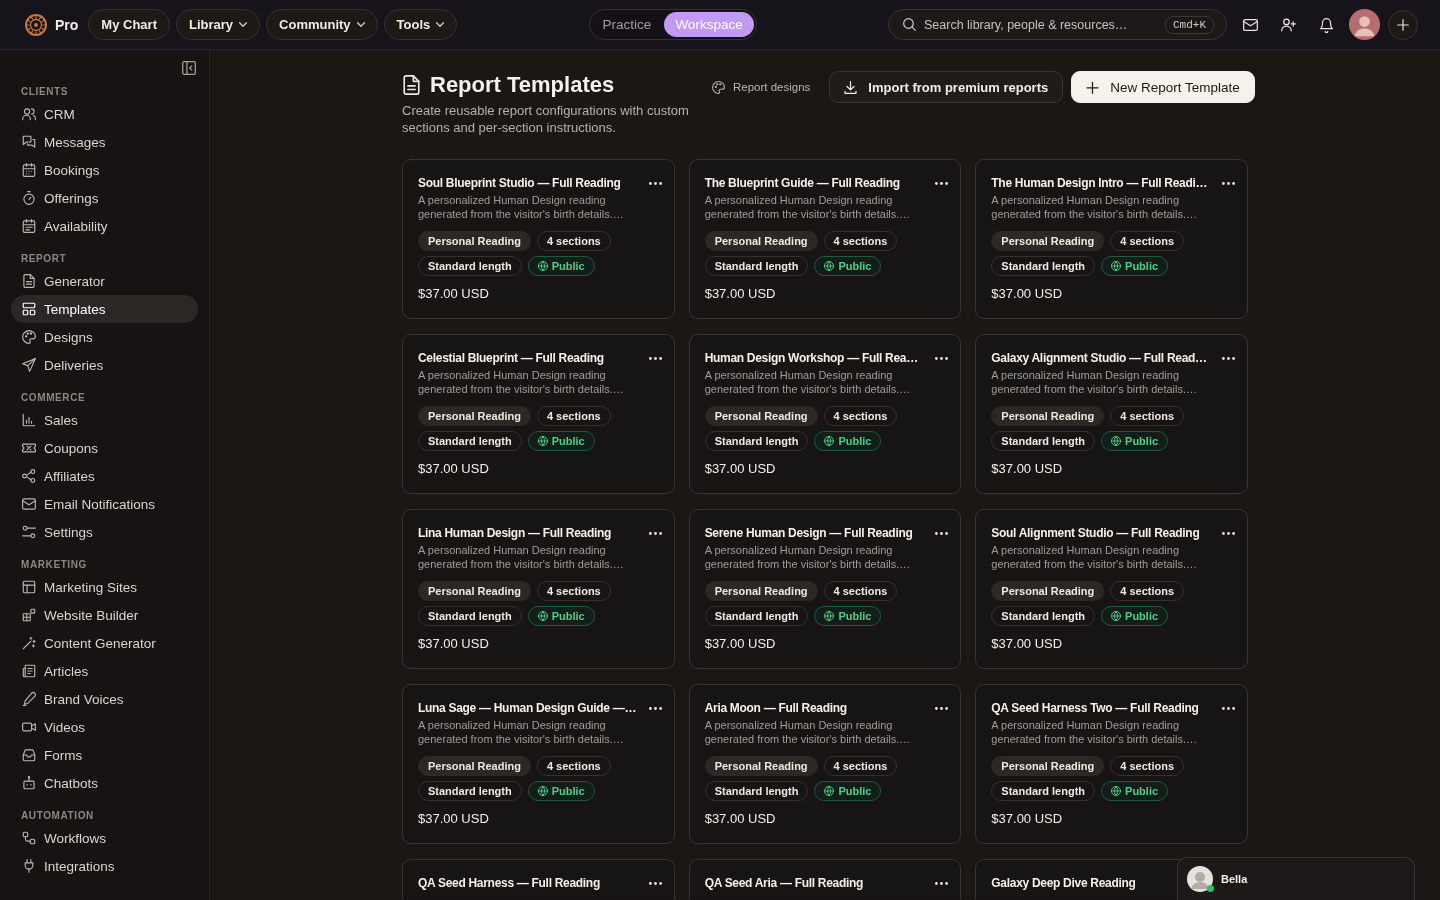 Image resolution: width=1440 pixels, height=900 pixels. Describe the element at coordinates (627, 24) in the screenshot. I see `mode-tab: Practice` at that location.